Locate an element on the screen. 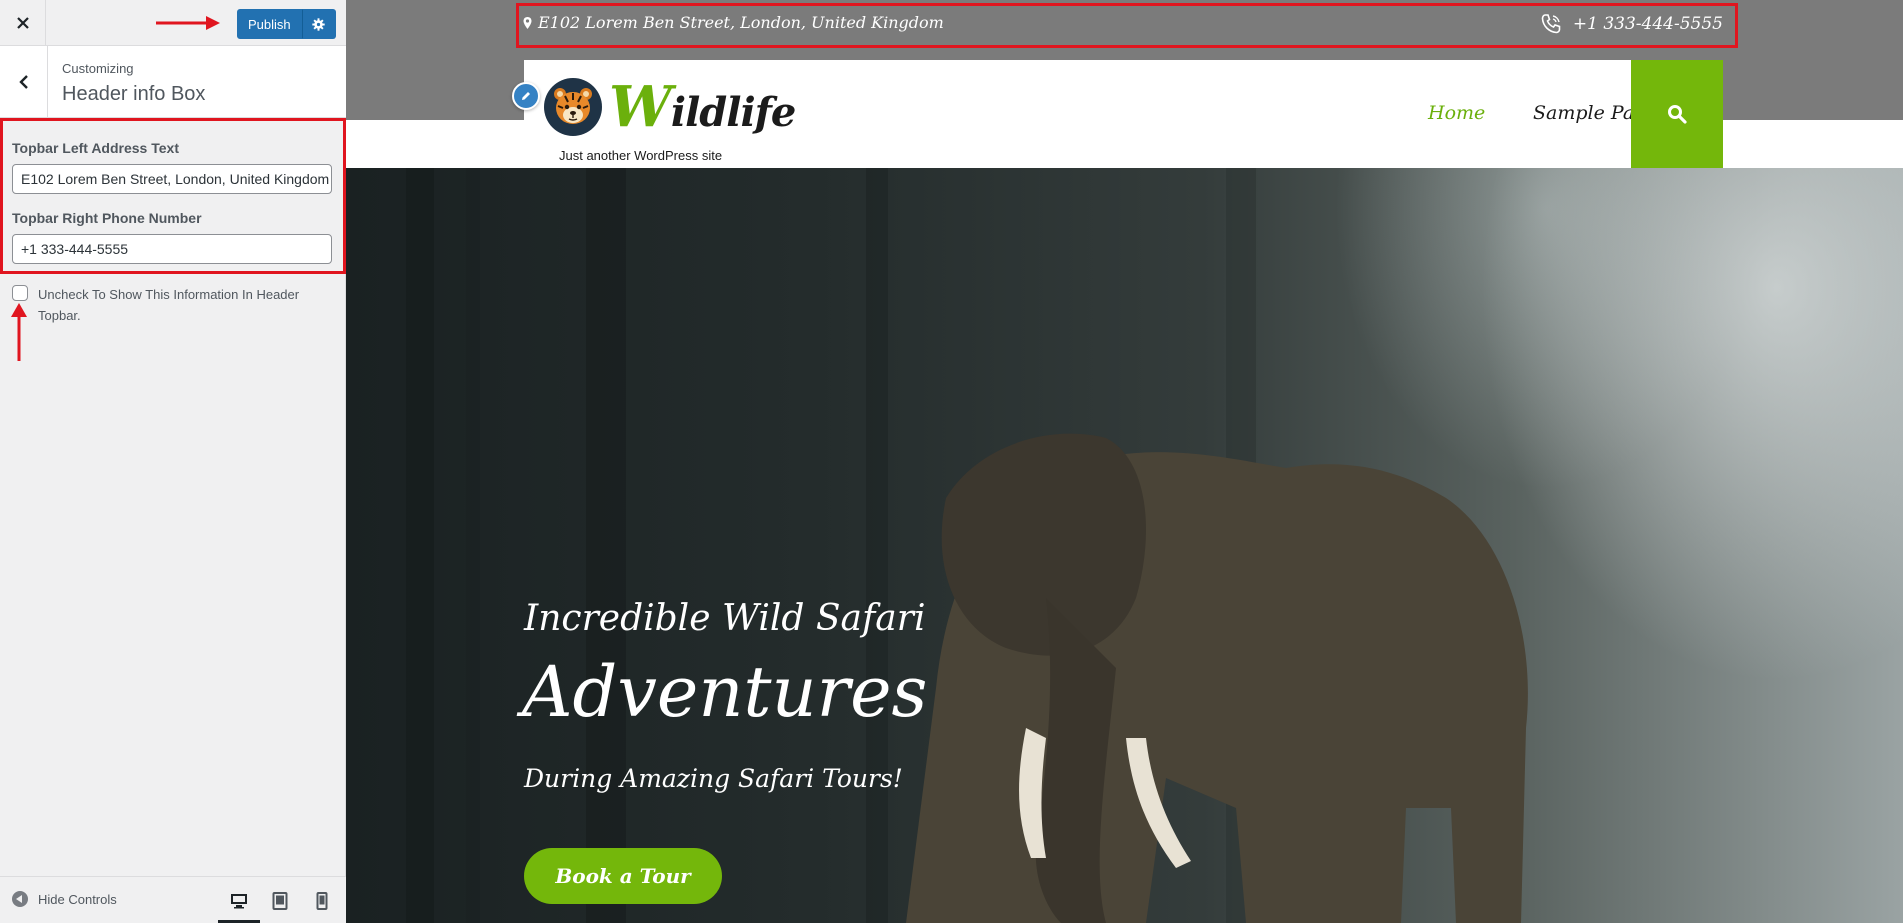 The height and width of the screenshot is (923, 1903). preview-desktop-button is located at coordinates (239, 901).